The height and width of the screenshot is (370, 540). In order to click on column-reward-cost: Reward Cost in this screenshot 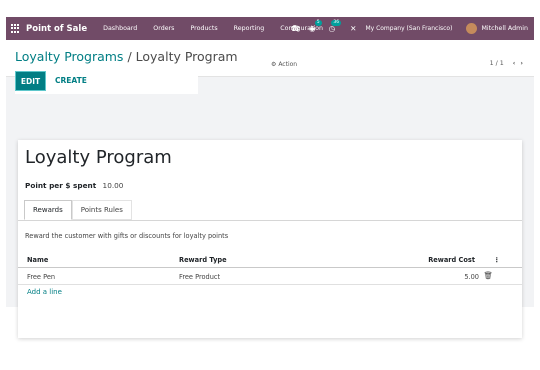, I will do `click(451, 260)`.